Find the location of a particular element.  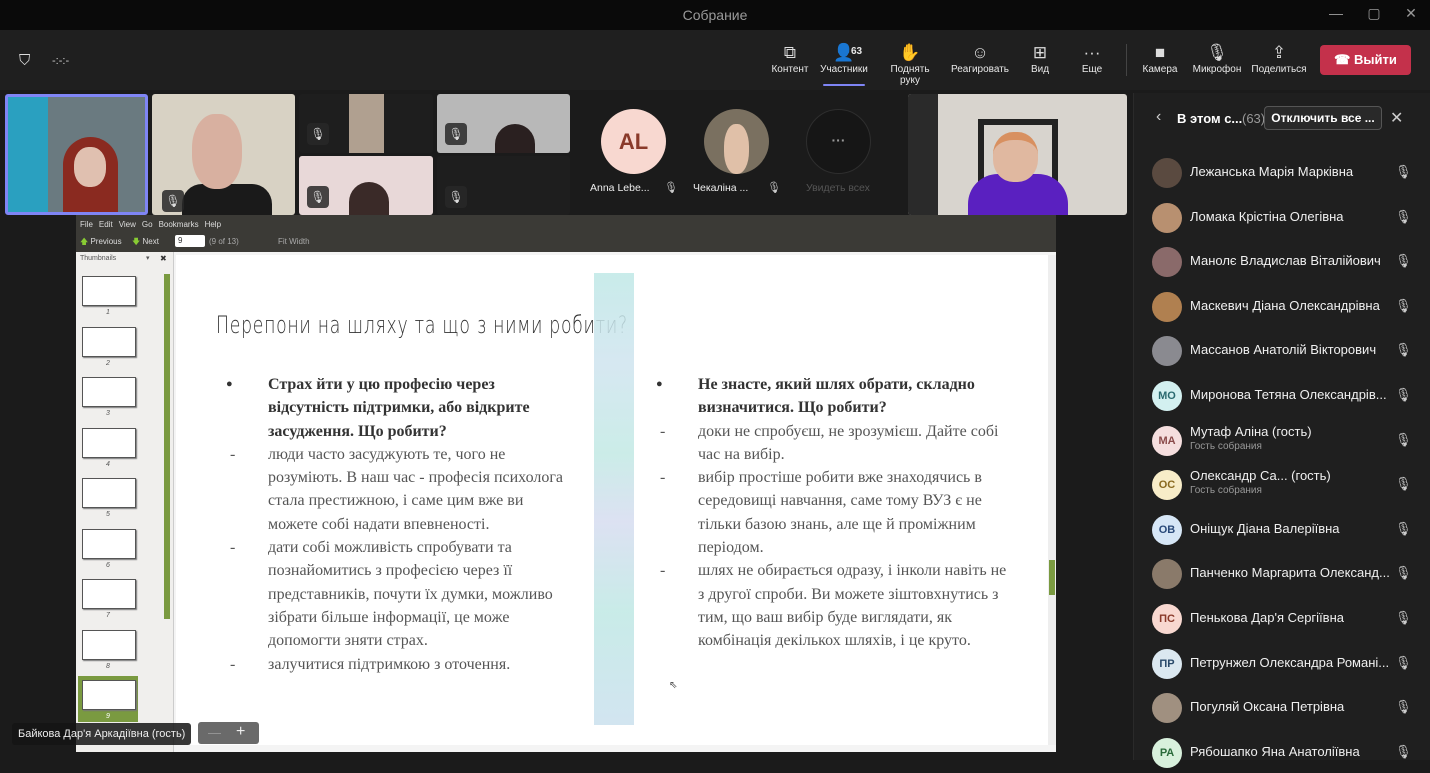

participant-row: Погуляй Оксана Петрівна 🎙 is located at coordinates (1287, 708).